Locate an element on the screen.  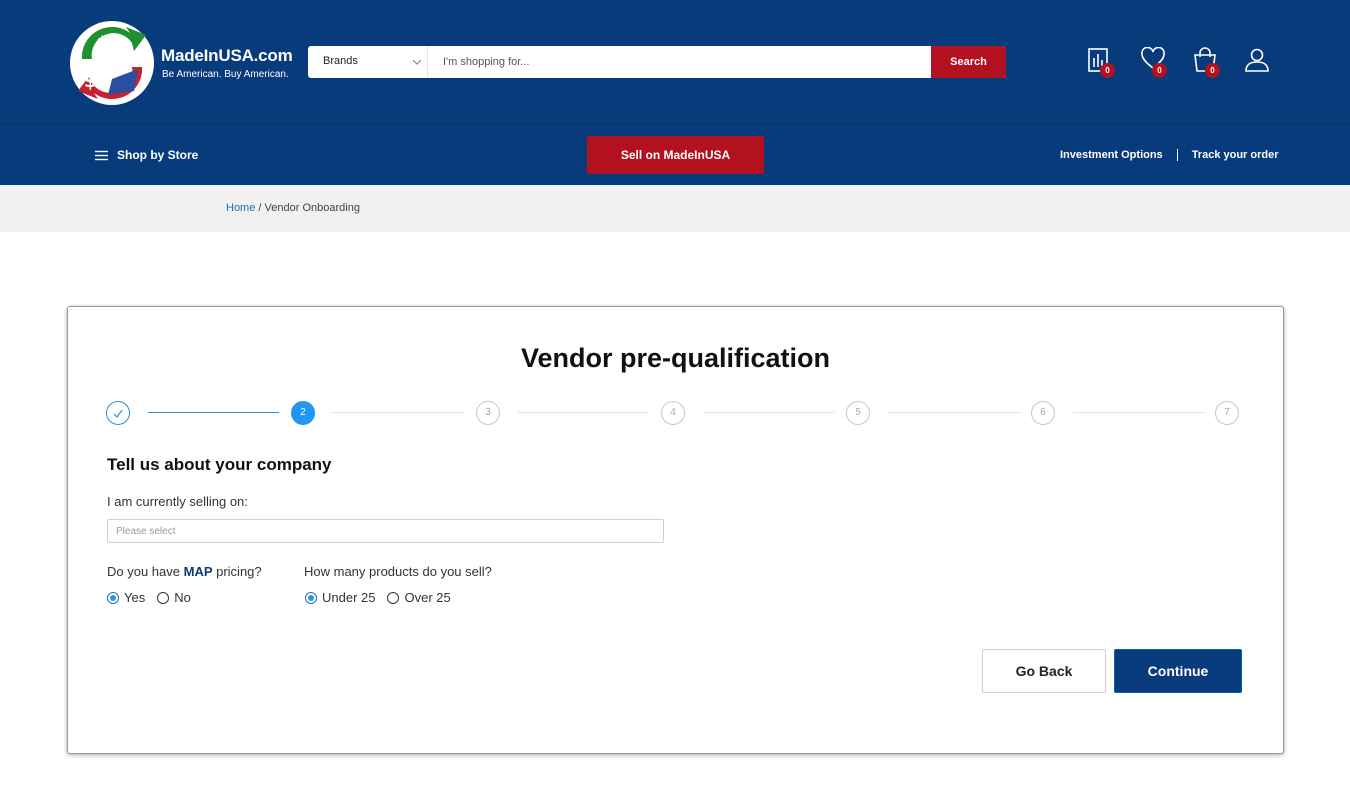
logo-emblem-icon: $ $ is located at coordinates (112, 63).